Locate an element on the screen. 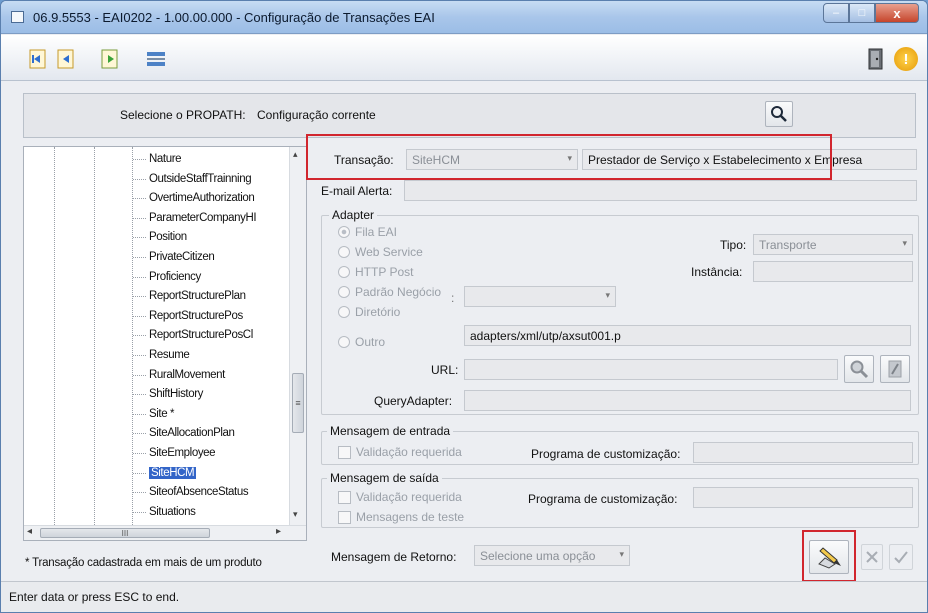 This screenshot has width=928, height=613. url-search-button is located at coordinates (859, 369).